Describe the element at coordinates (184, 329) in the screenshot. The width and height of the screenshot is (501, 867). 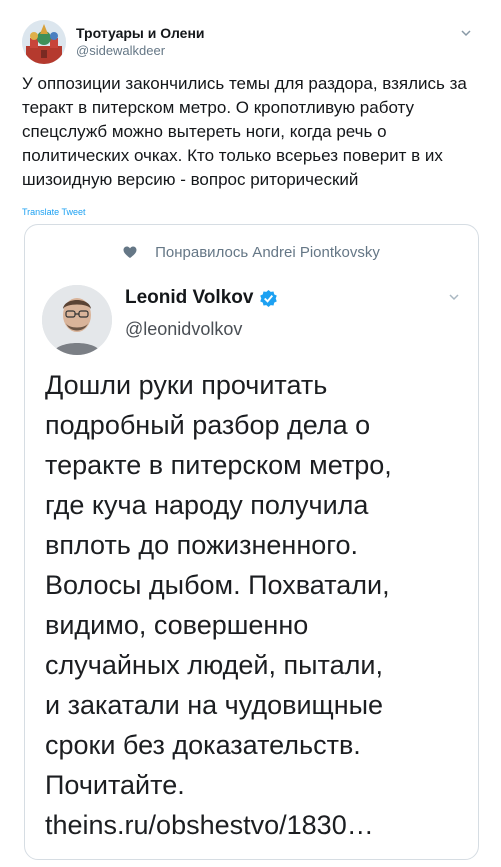
I see `quoted-author-handle: @leonidvolkov` at that location.